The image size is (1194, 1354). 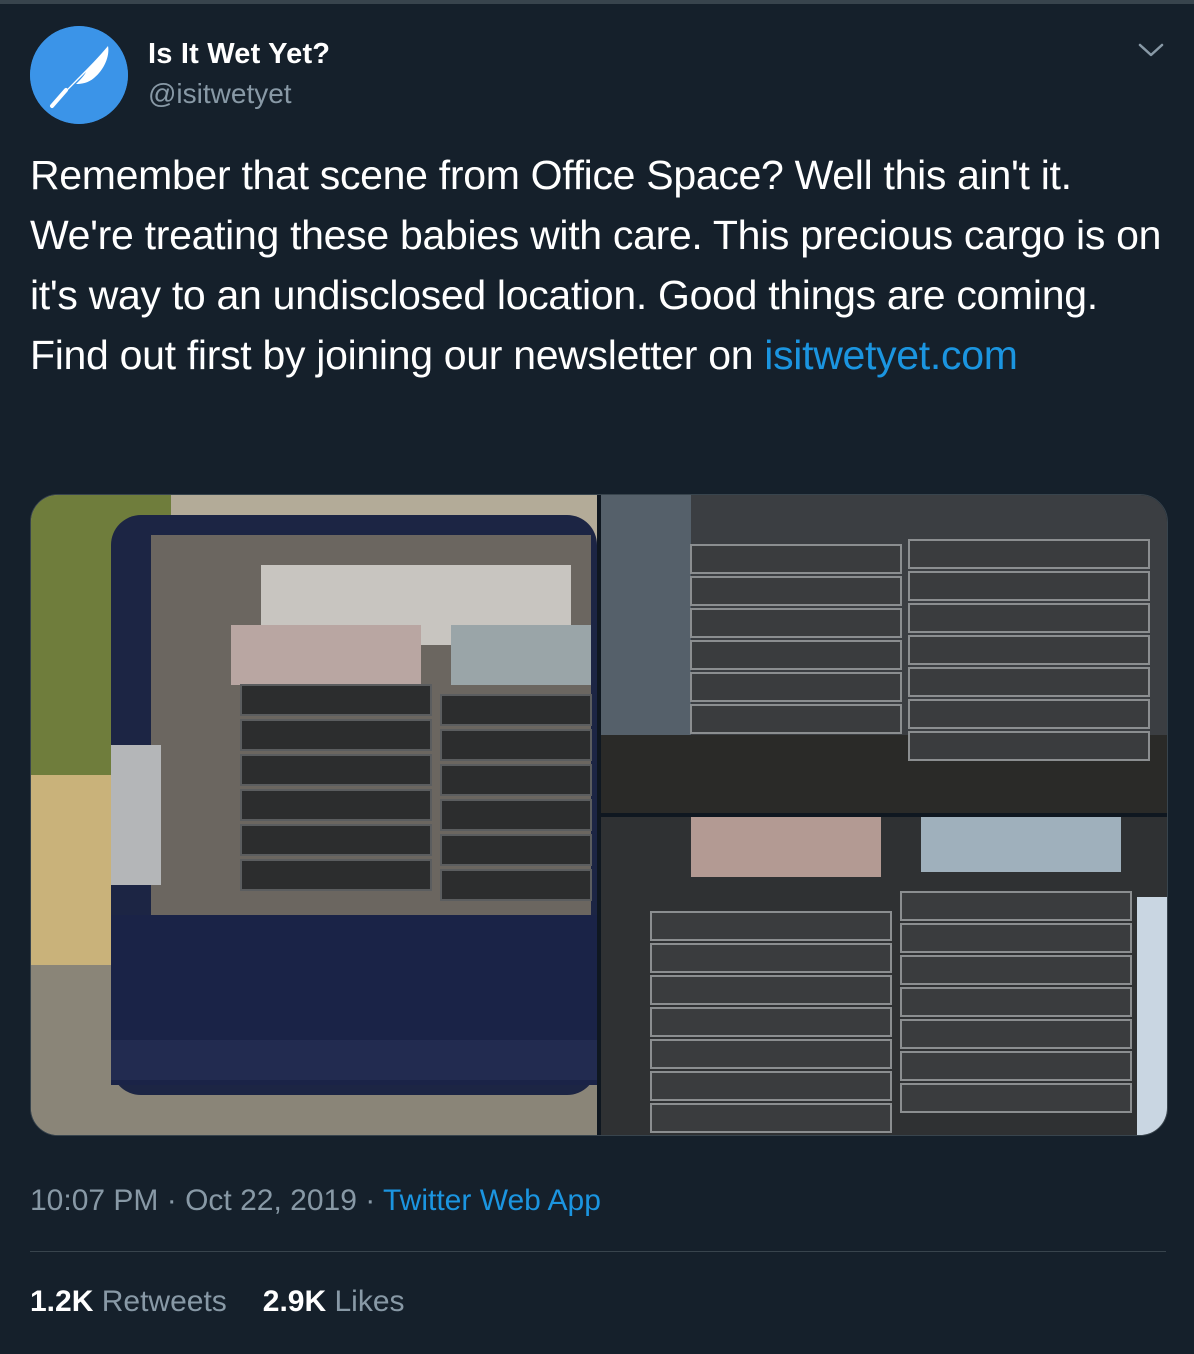 I want to click on stats-top-divider, so click(x=598, y=1251).